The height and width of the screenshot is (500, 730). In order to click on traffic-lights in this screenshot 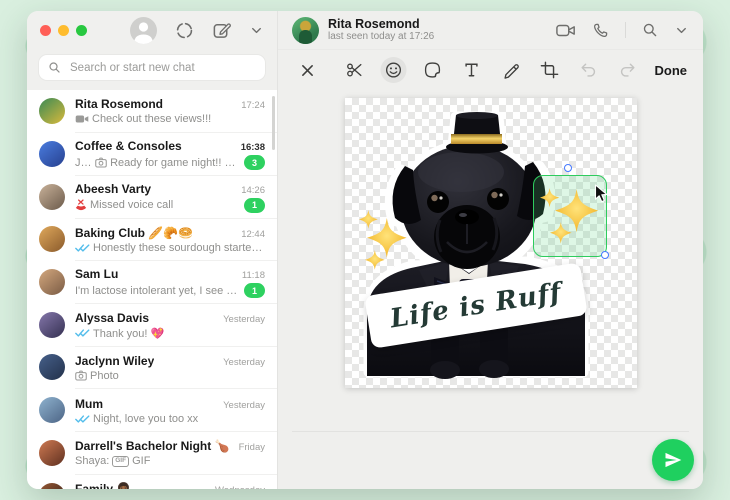, I will do `click(63, 30)`.